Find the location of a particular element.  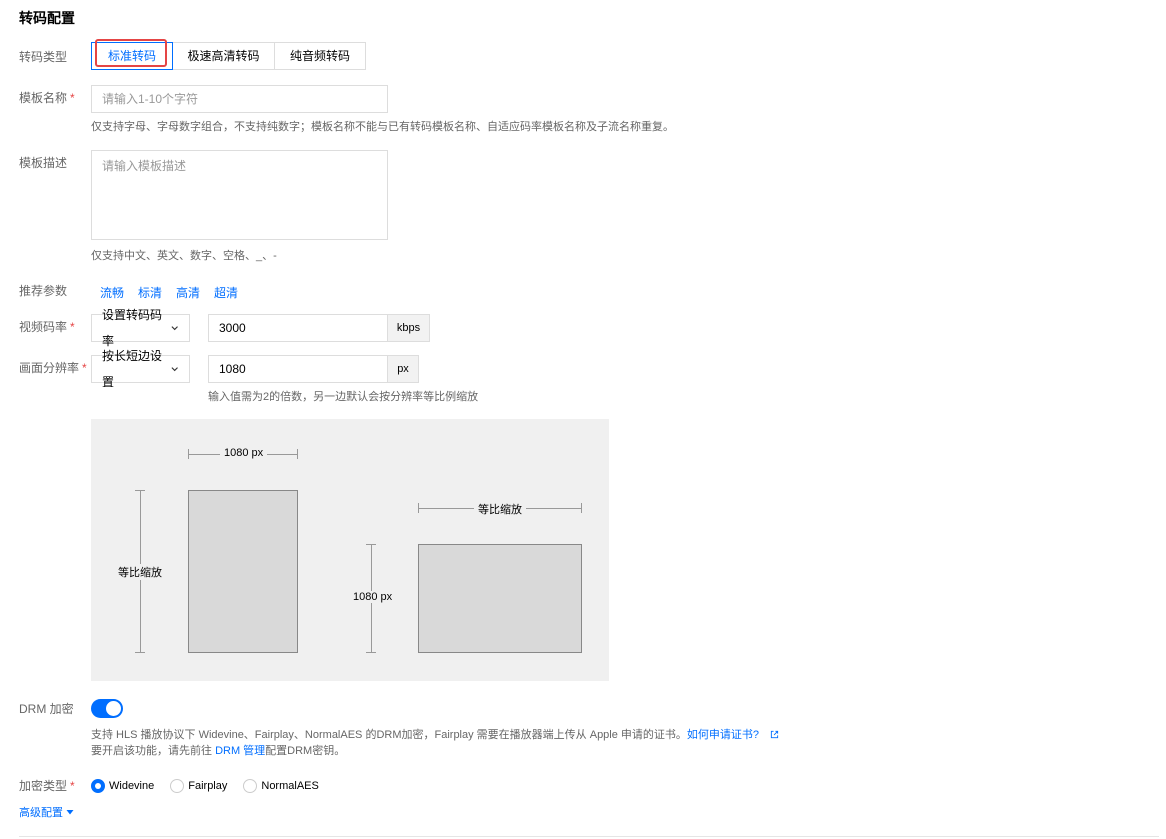

right-width-tick-start is located at coordinates (418, 508).